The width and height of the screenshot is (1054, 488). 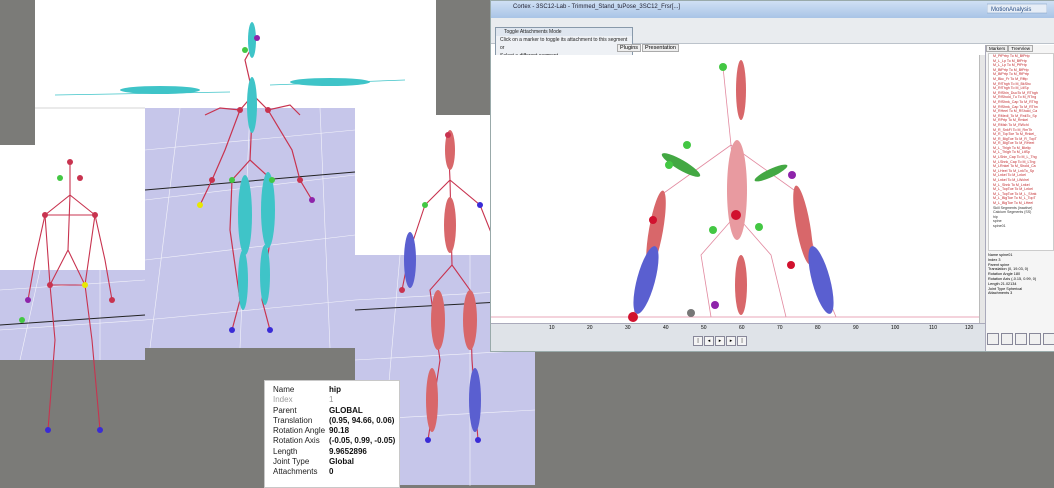 I want to click on prop-key: Rotation Axis, so click(x=296, y=441).